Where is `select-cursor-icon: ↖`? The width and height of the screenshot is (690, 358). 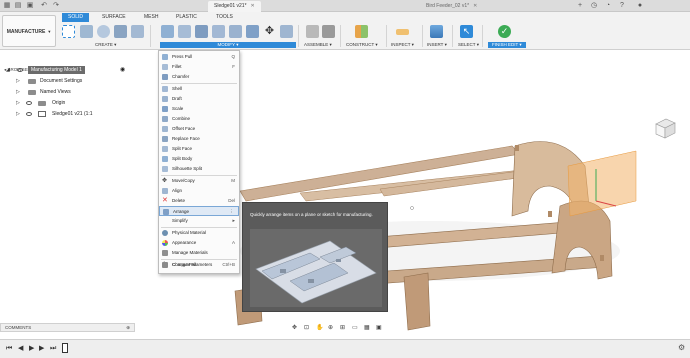
select-cursor-icon: ↖ is located at coordinates (466, 31).